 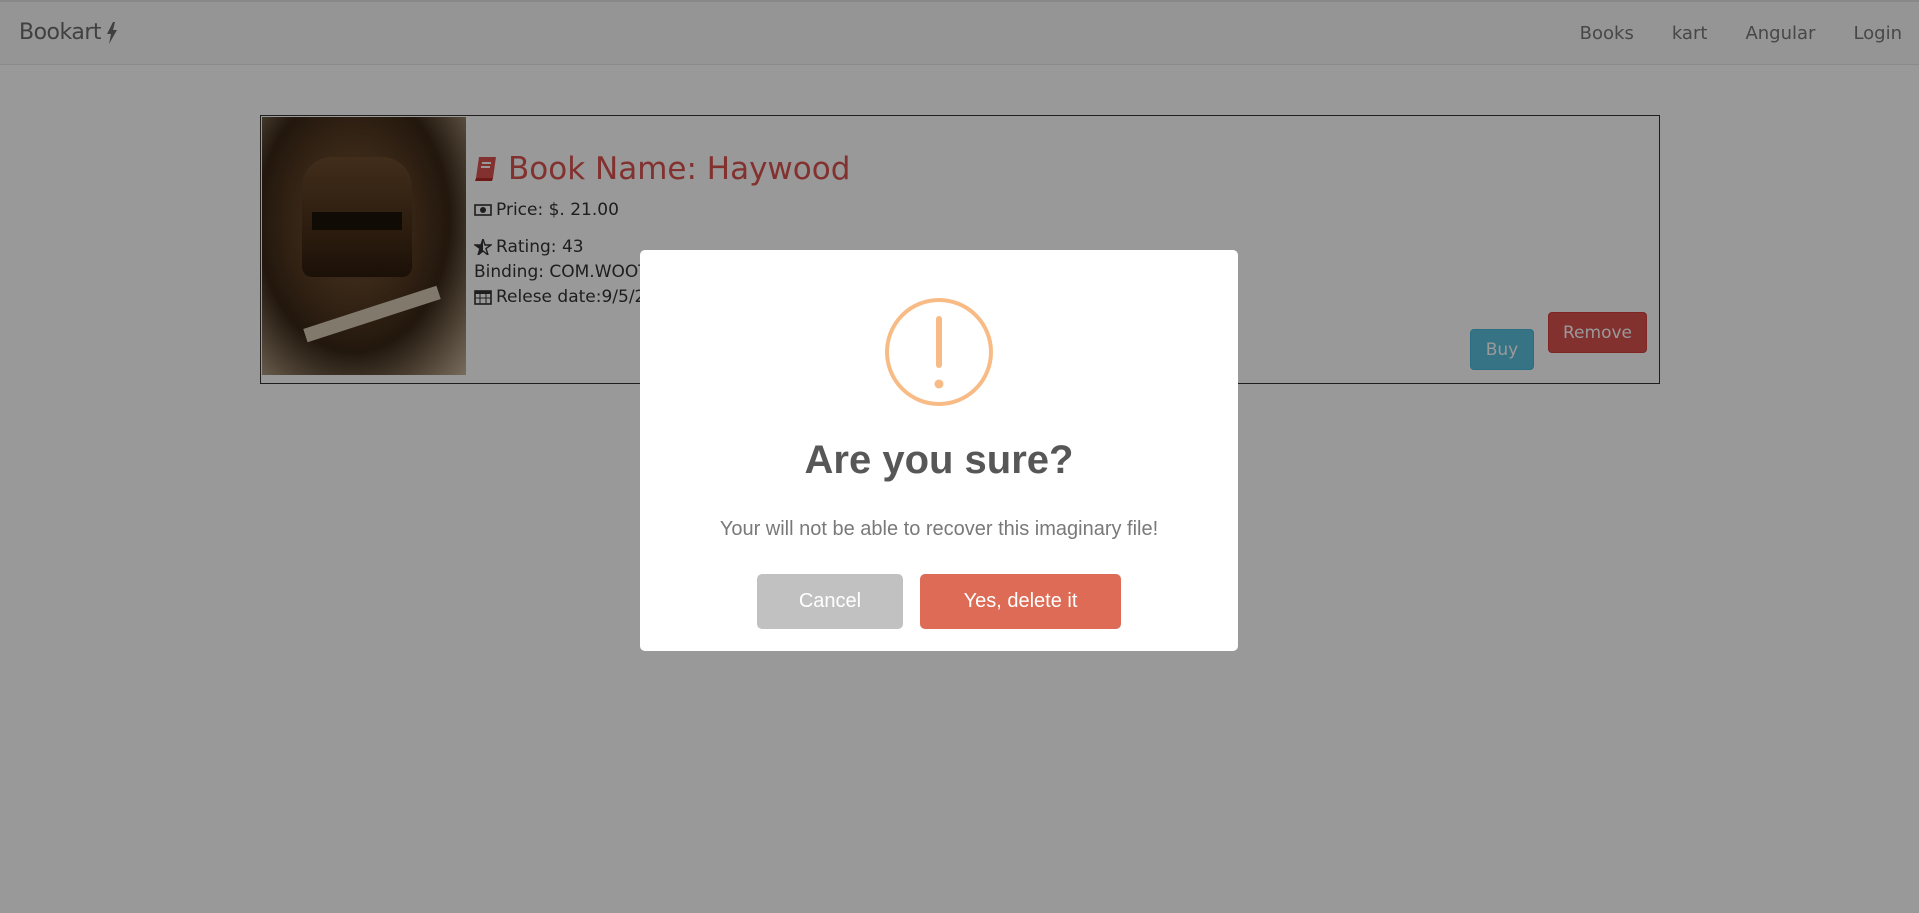 What do you see at coordinates (830, 601) in the screenshot?
I see `cancel-button: Cancel` at bounding box center [830, 601].